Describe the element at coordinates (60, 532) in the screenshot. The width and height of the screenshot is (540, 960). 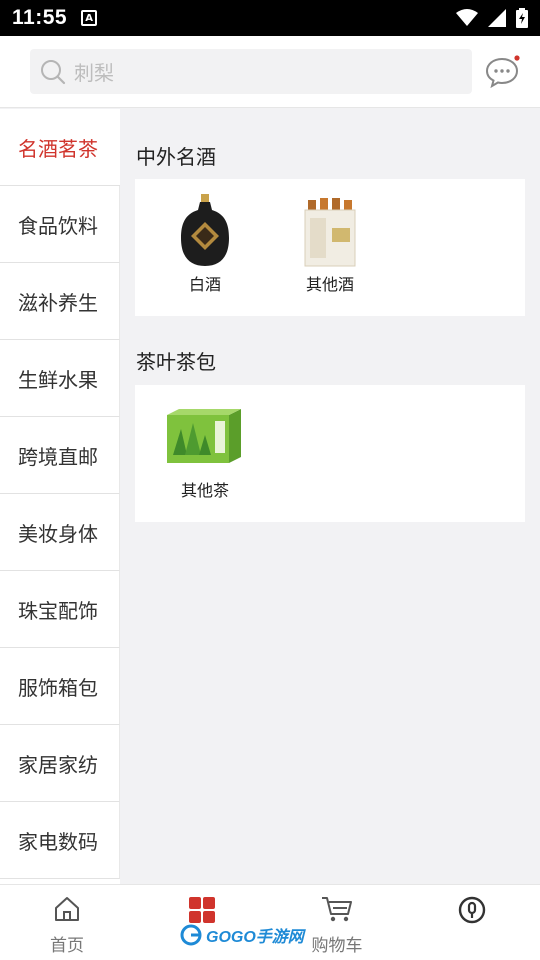
I see `sidebar-item-beauty: 美妆身体` at that location.